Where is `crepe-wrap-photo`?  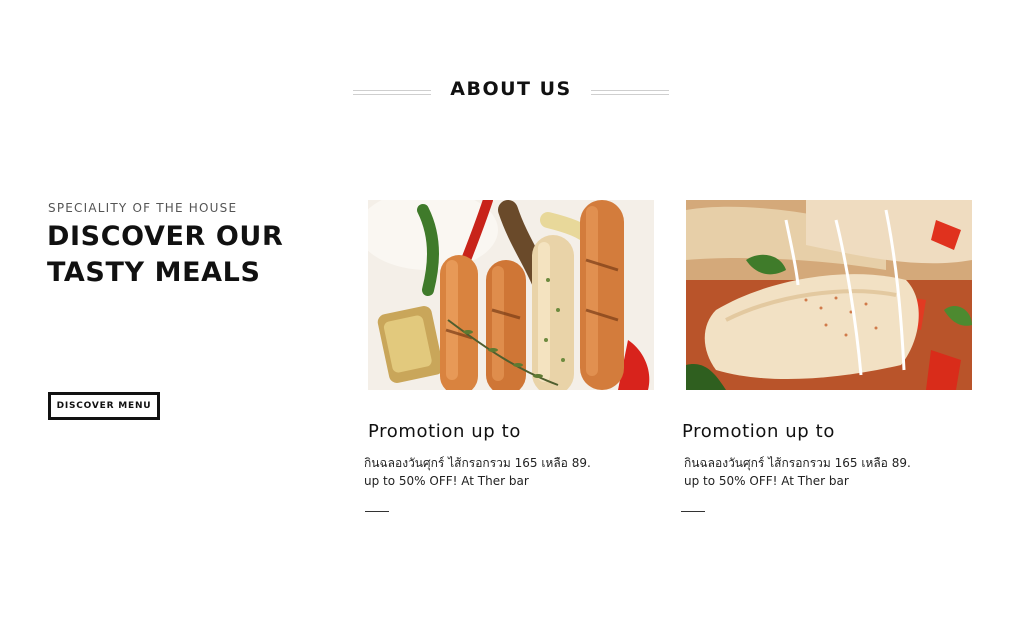
crepe-wrap-photo is located at coordinates (829, 295).